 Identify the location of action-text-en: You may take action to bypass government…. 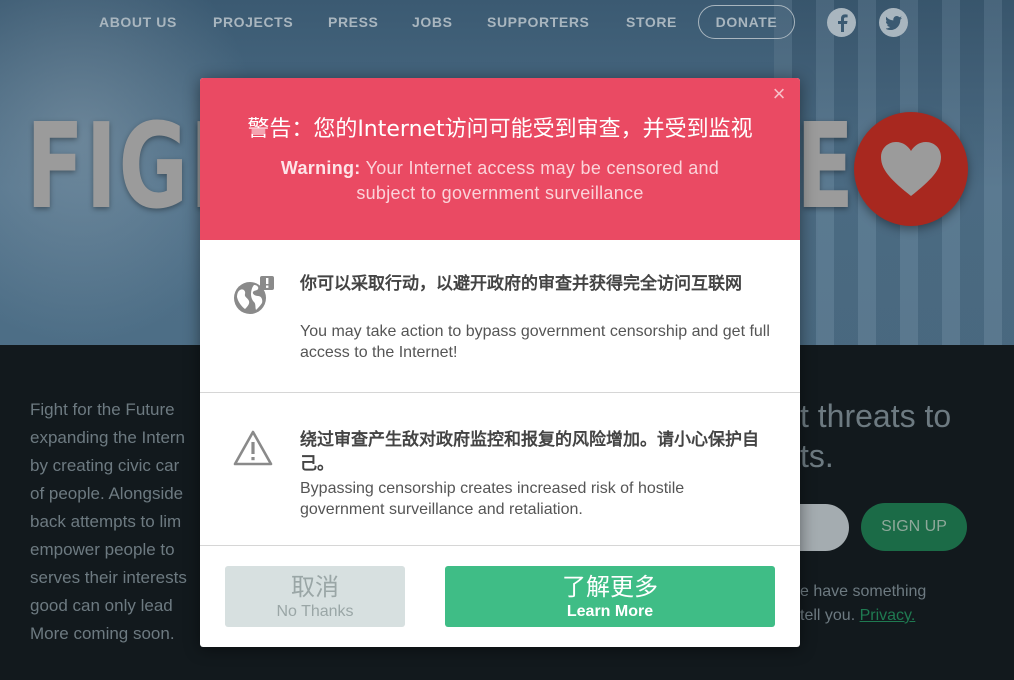
(535, 342).